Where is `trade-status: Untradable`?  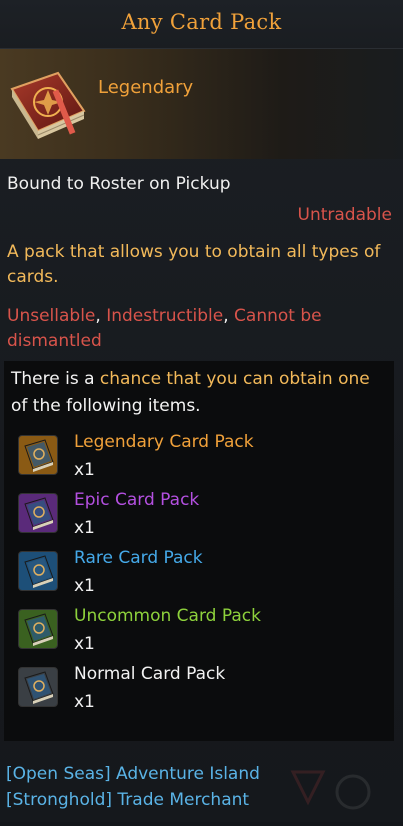
trade-status: Untradable is located at coordinates (344, 215).